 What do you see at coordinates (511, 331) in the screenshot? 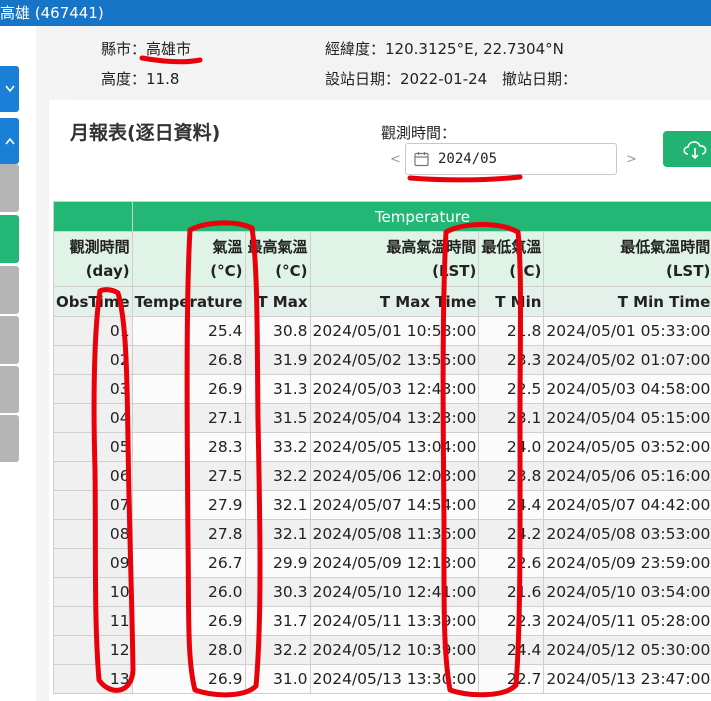
I see `cell-tmin: 21.8` at bounding box center [511, 331].